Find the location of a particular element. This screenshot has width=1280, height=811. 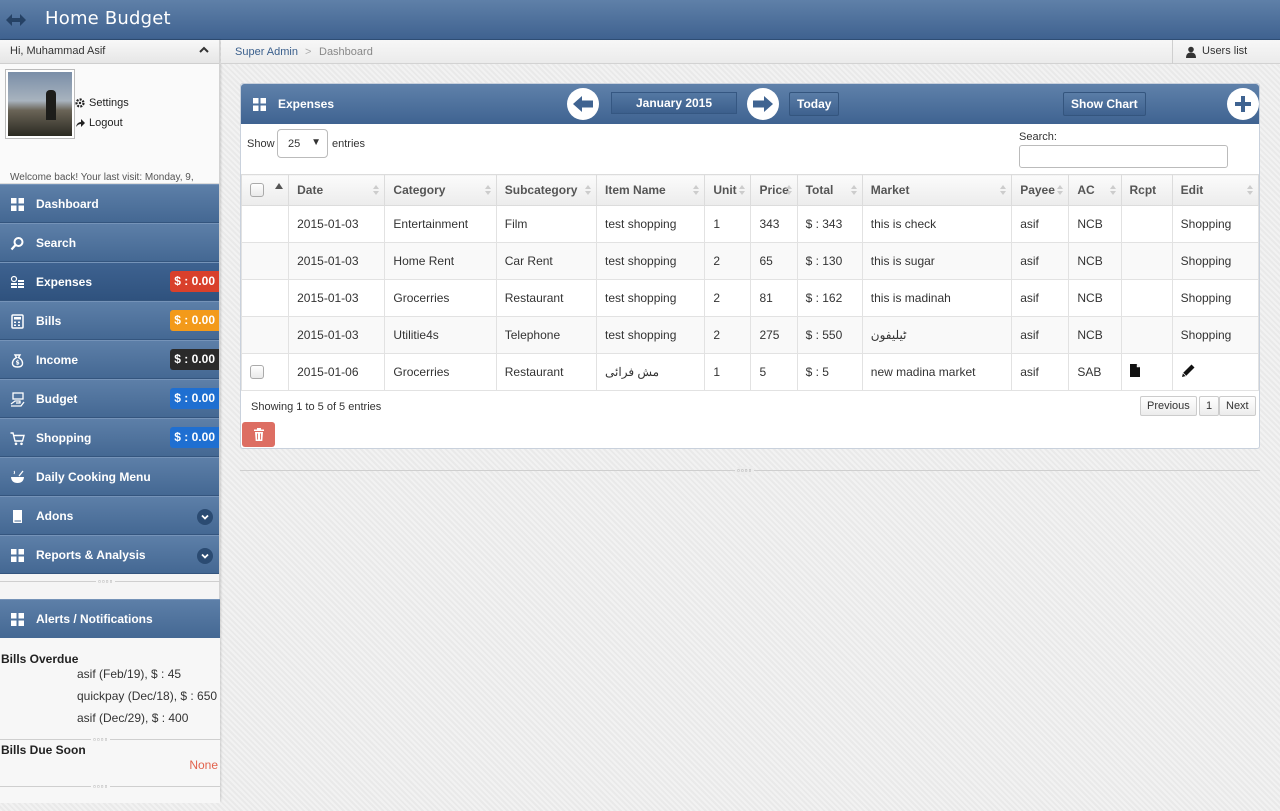

sidebar-item-shopping: Shopping $ : 0.00 is located at coordinates (109, 437).